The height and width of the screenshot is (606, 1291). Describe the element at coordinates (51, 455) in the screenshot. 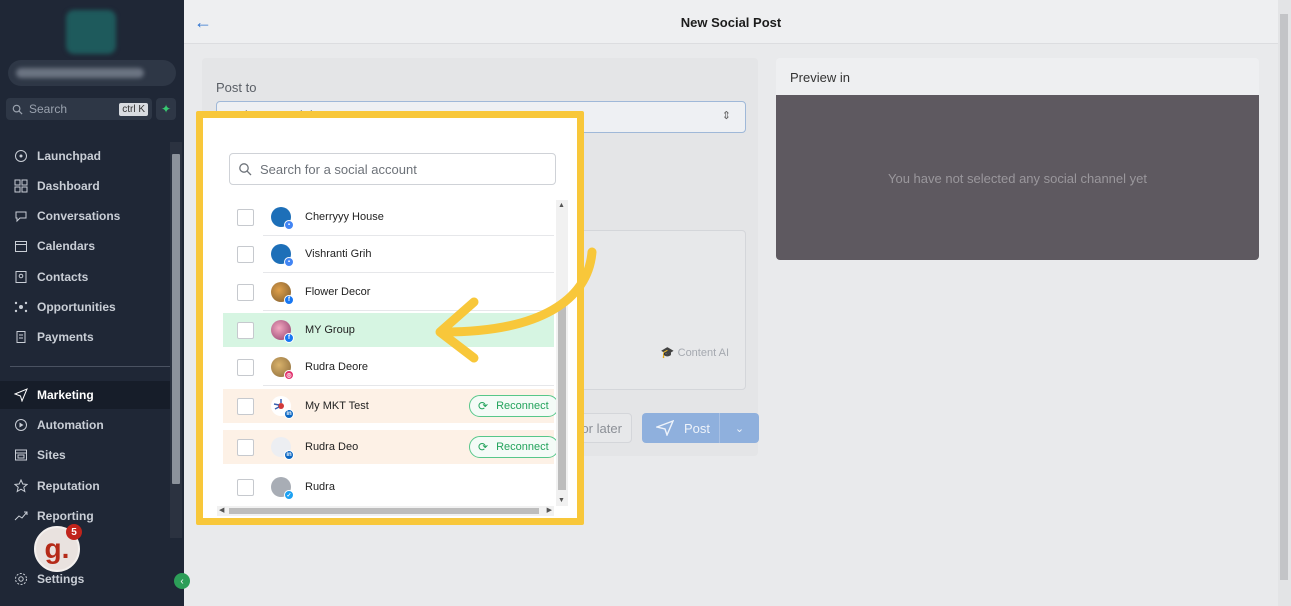

I see `sidebar-item-label: Sites` at that location.